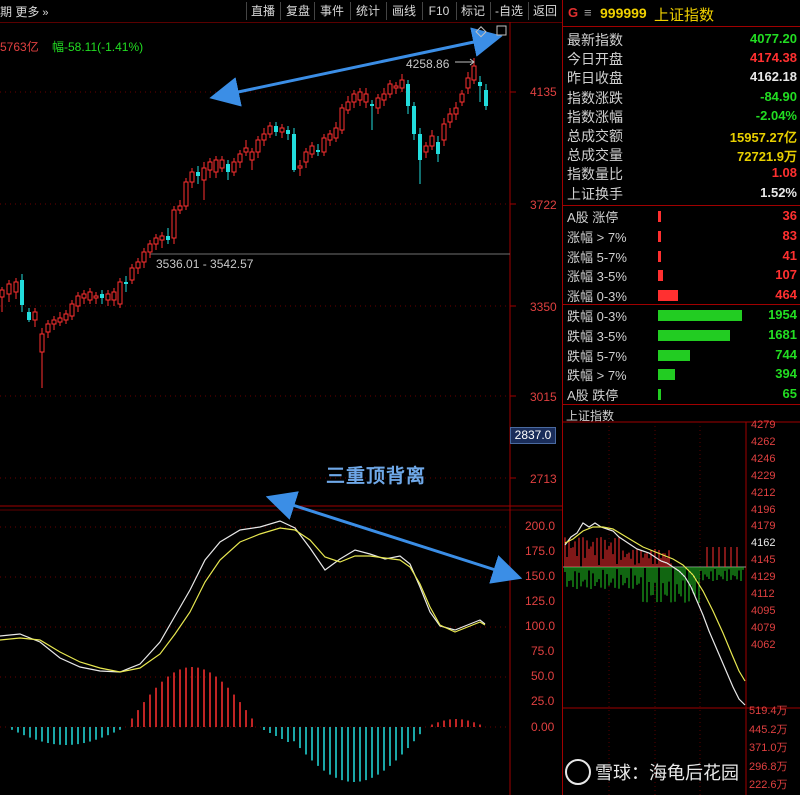 The width and height of the screenshot is (800, 795). Describe the element at coordinates (776, 115) in the screenshot. I see `quote-value: -2.04%` at that location.